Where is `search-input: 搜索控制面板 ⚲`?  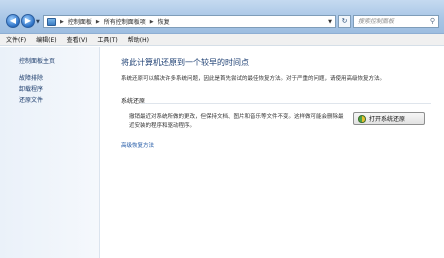
search-input: 搜索控制面板 ⚲ is located at coordinates (396, 21).